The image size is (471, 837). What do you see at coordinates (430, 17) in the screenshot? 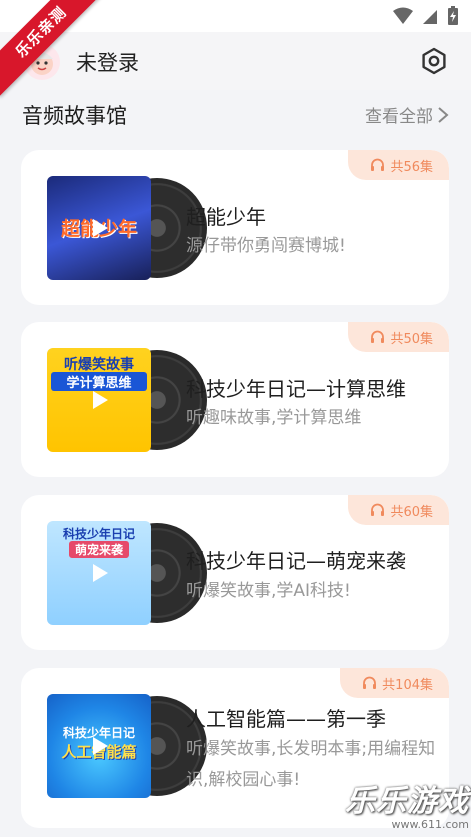
I see `signal-icon` at bounding box center [430, 17].